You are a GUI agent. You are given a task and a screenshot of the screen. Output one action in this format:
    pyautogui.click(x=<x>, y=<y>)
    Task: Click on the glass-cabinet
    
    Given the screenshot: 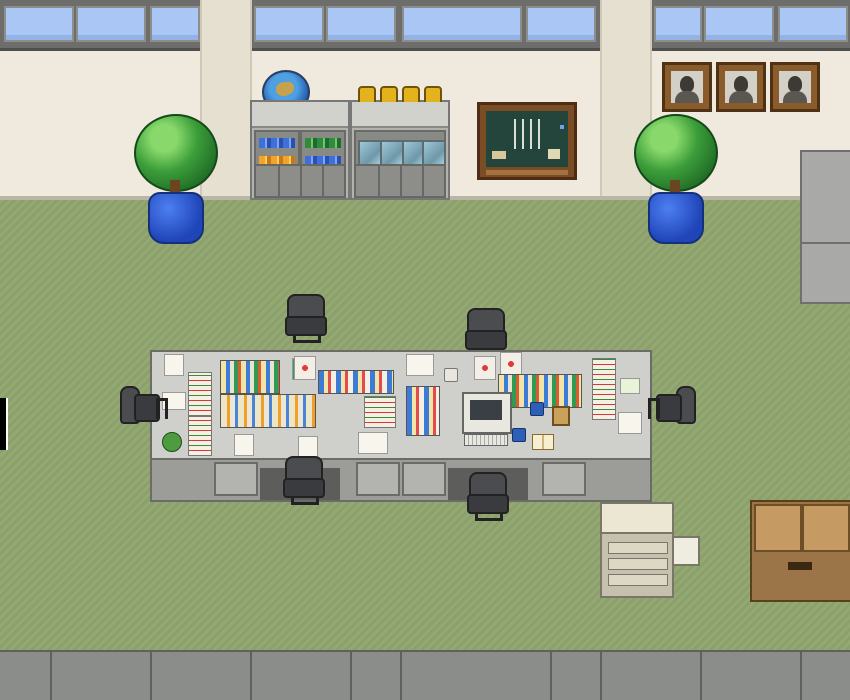 What is the action you would take?
    pyautogui.click(x=400, y=143)
    